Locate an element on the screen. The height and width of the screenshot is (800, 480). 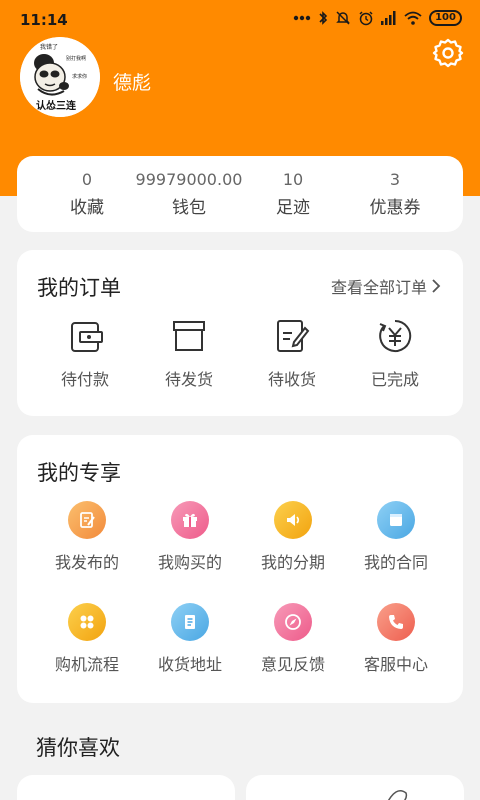
ex-label: 购机流程 is located at coordinates (86, 664).